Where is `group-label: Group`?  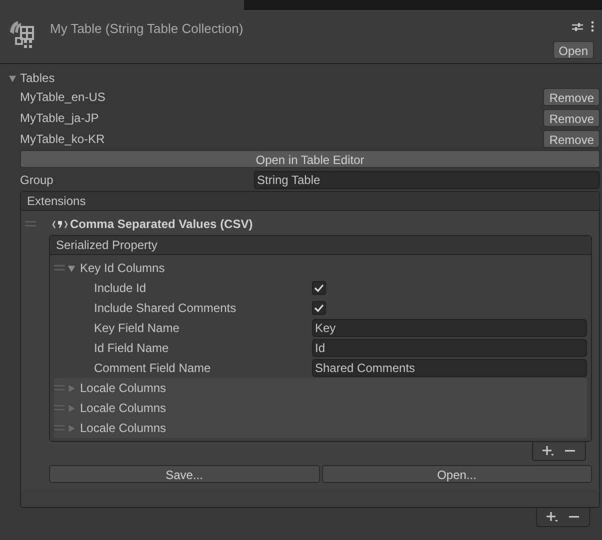
group-label: Group is located at coordinates (37, 180).